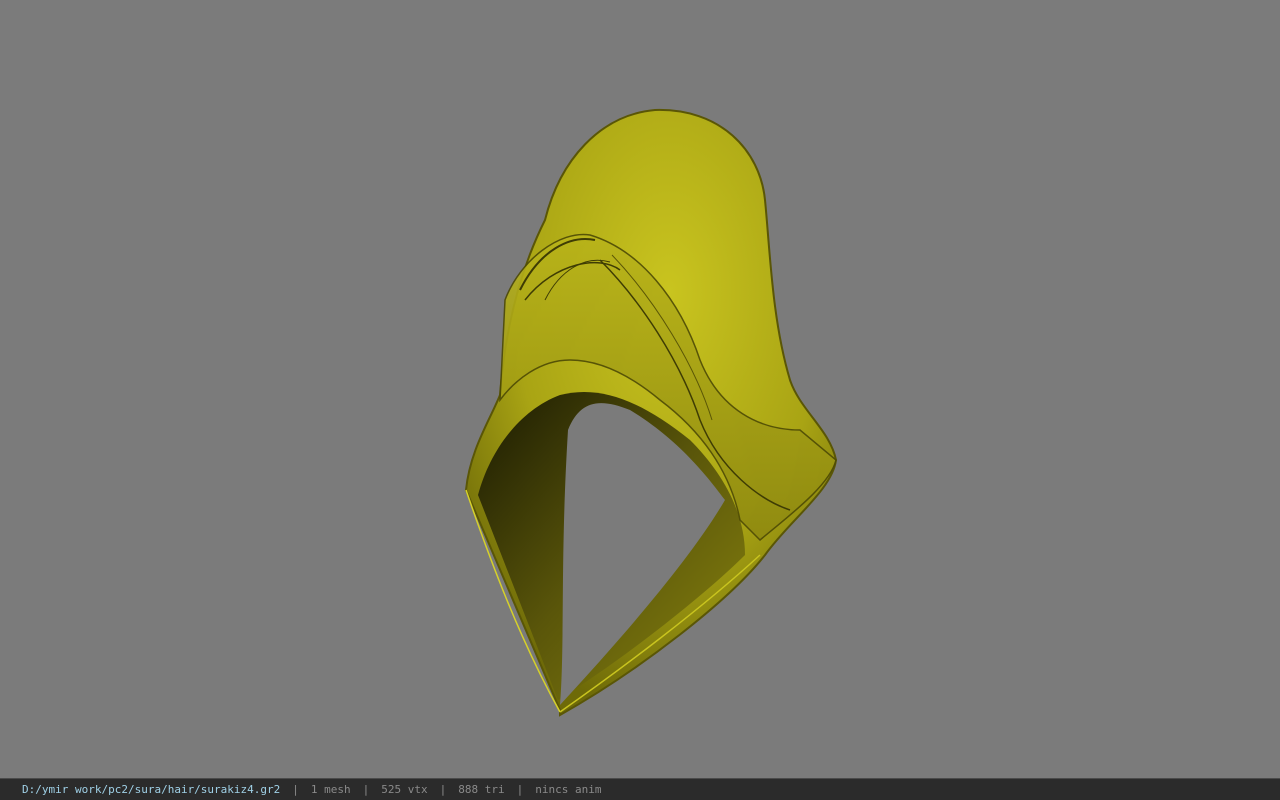 Image resolution: width=1280 pixels, height=800 pixels. Describe the element at coordinates (151, 789) in the screenshot. I see `file-path: D:/ymir work/pc2/sura/hair/surakiz4.gr2` at that location.